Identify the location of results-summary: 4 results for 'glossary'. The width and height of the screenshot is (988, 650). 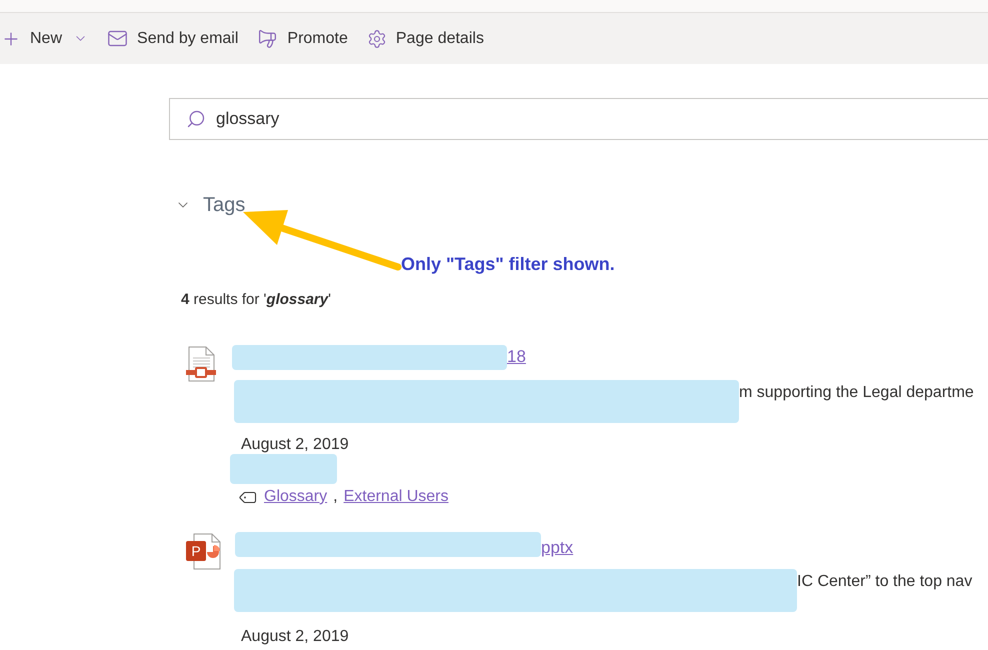
(256, 300).